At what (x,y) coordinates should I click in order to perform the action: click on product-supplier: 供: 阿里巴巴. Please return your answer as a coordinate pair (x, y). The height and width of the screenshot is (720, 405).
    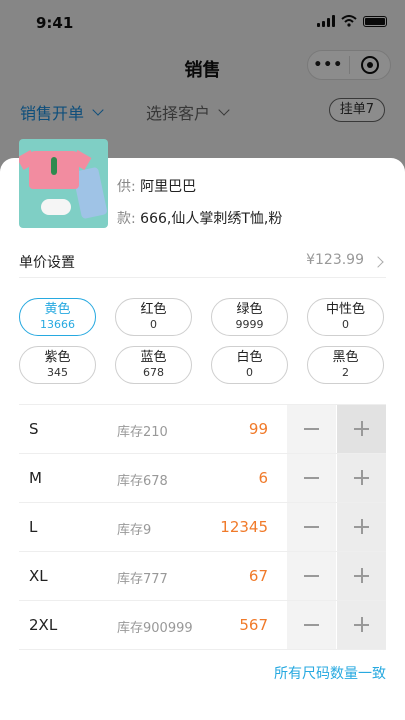
    Looking at the image, I should click on (156, 186).